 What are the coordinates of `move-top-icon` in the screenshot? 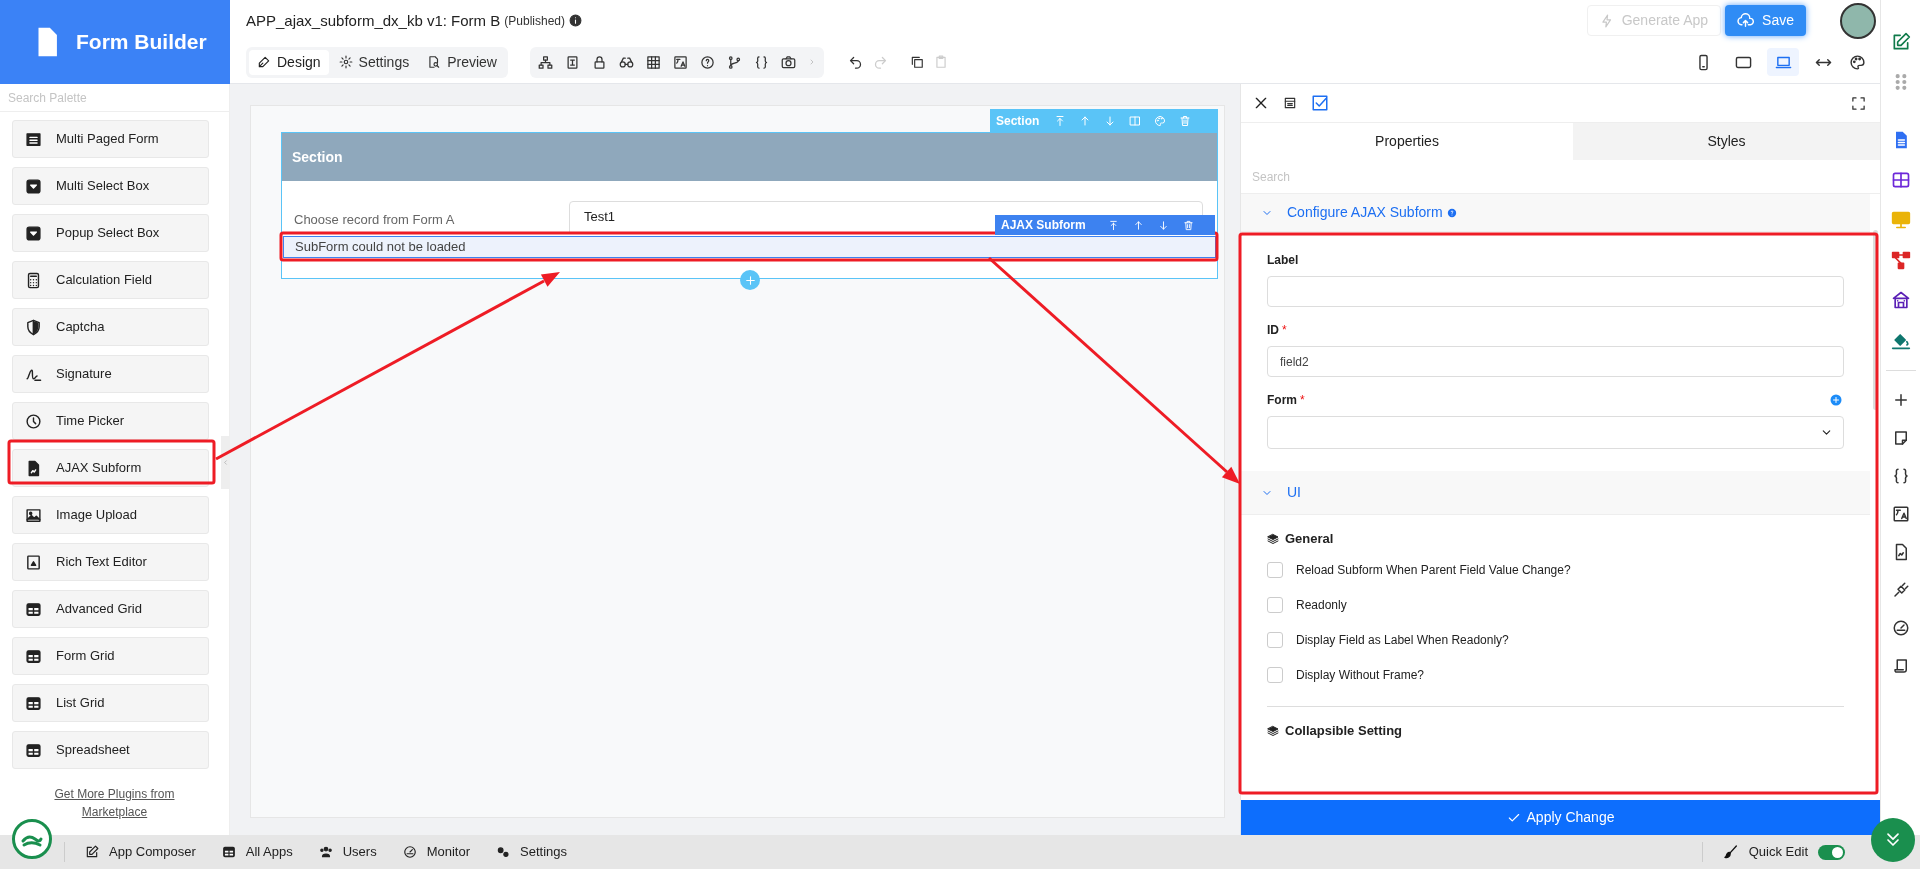 It's located at (1113, 225).